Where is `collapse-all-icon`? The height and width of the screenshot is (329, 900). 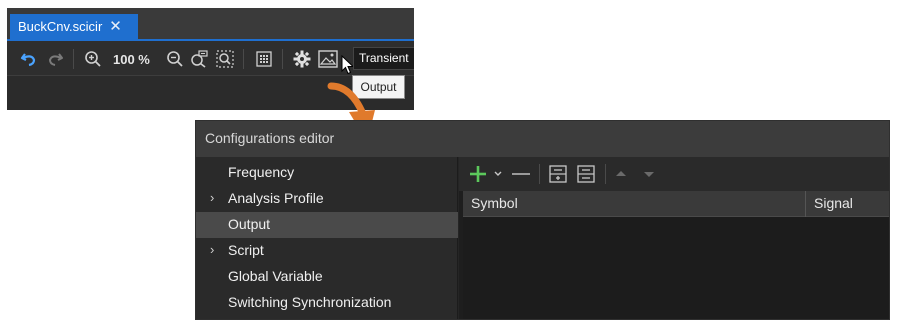
collapse-all-icon is located at coordinates (586, 174).